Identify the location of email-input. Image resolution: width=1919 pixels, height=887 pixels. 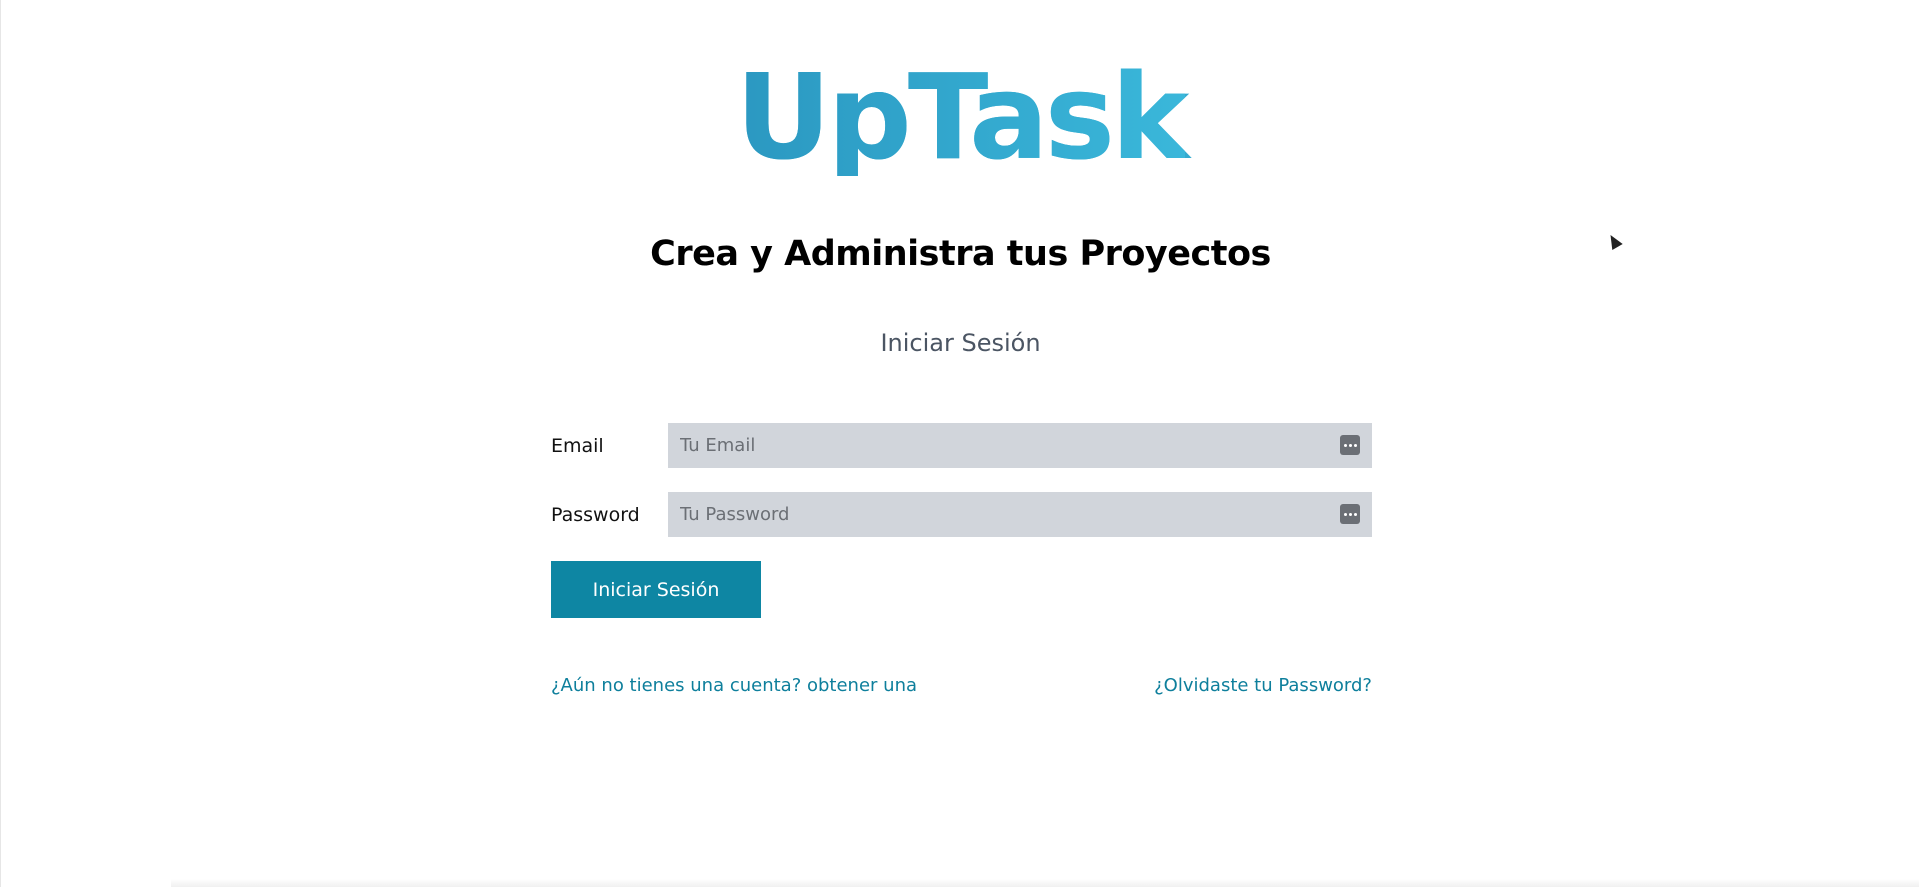
(1020, 445).